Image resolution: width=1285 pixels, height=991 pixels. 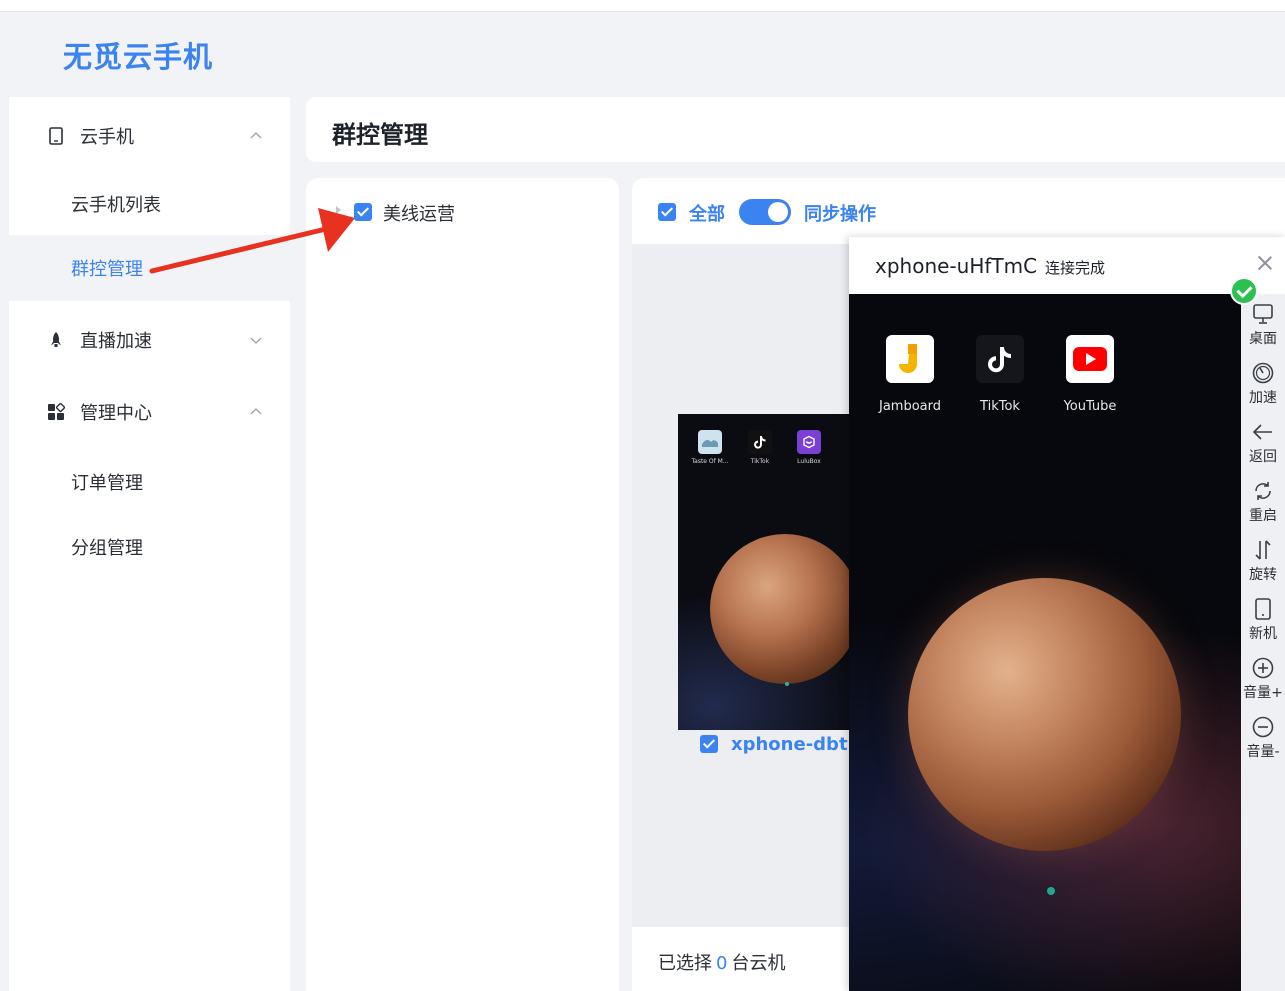 What do you see at coordinates (149, 482) in the screenshot?
I see `sidebar-item-order-management: 订单管理` at bounding box center [149, 482].